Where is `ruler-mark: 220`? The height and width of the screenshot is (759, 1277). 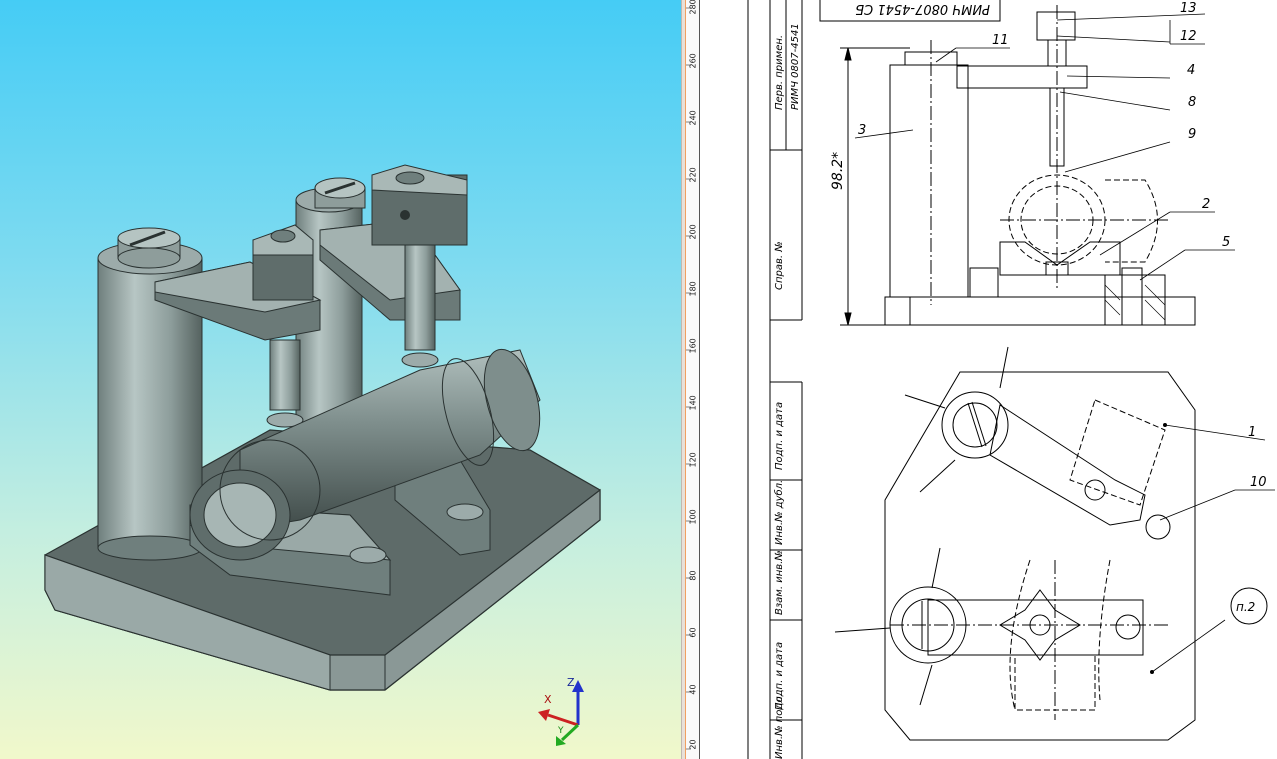
ruler-mark: 220 is located at coordinates (693, 175).